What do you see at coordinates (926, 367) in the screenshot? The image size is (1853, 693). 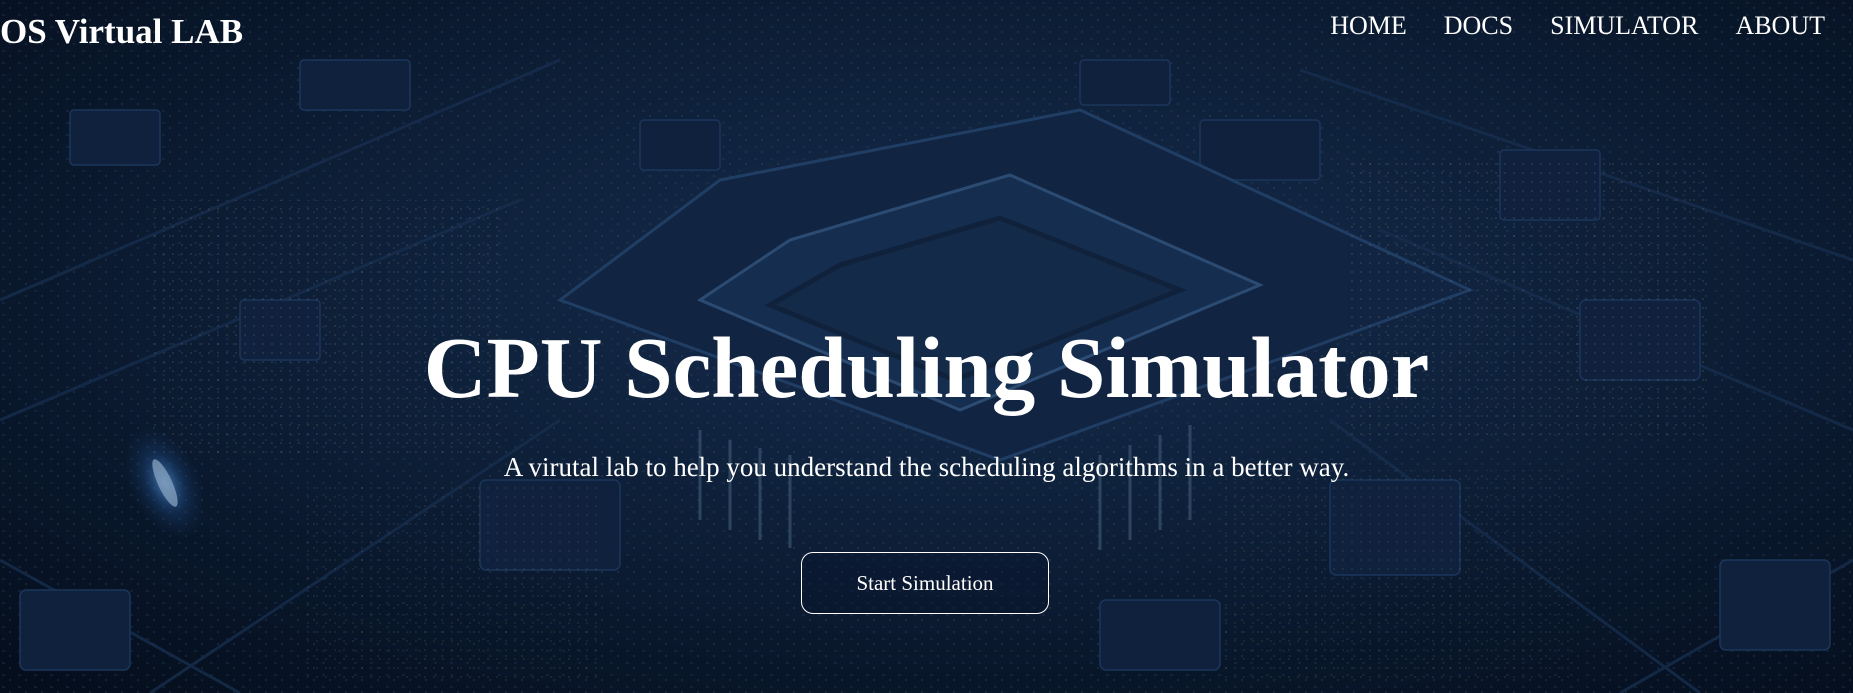 I see `hero-title: CPU Scheduling Simulator` at bounding box center [926, 367].